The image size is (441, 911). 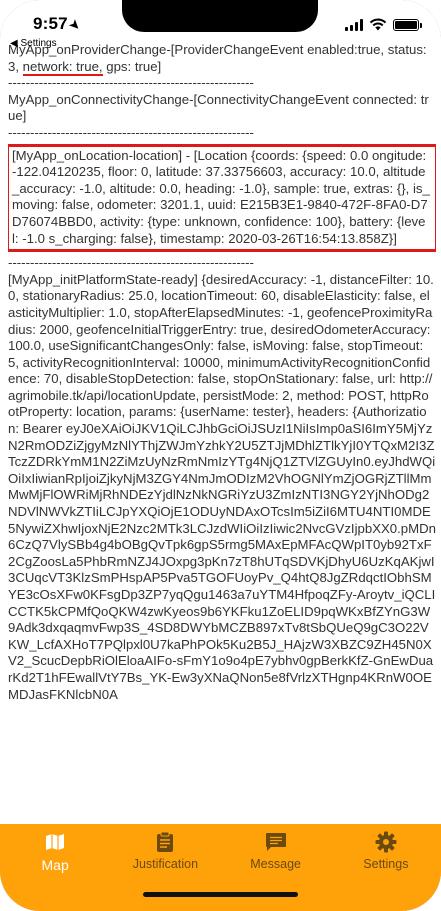 What do you see at coordinates (62, 66) in the screenshot?
I see `network-status-text: network: true,` at bounding box center [62, 66].